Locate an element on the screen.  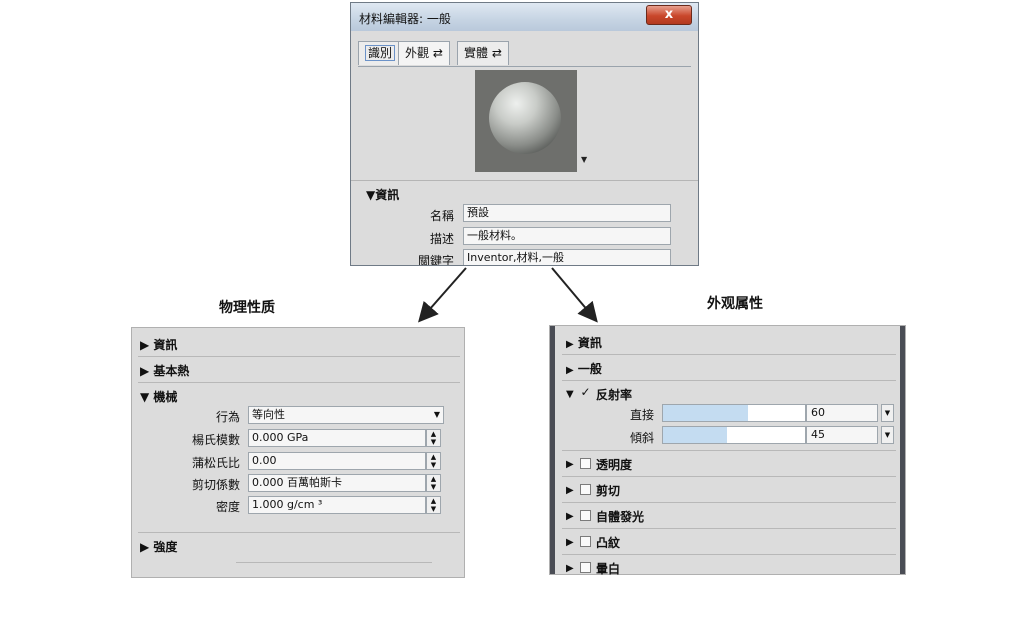
tint-checkbox is located at coordinates (585, 567).